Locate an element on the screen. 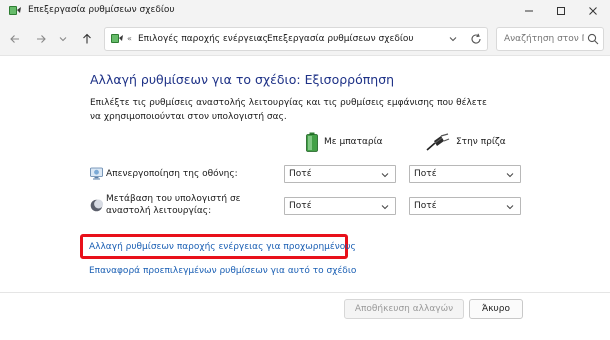 This screenshot has width=610, height=340. arrow-right-icon is located at coordinates (41, 39).